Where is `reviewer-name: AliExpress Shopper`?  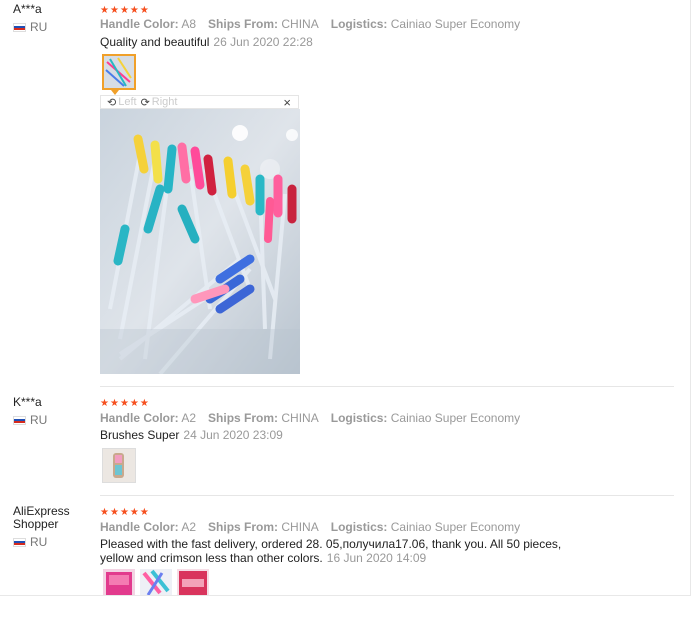
reviewer-name: AliExpress Shopper is located at coordinates (41, 517).